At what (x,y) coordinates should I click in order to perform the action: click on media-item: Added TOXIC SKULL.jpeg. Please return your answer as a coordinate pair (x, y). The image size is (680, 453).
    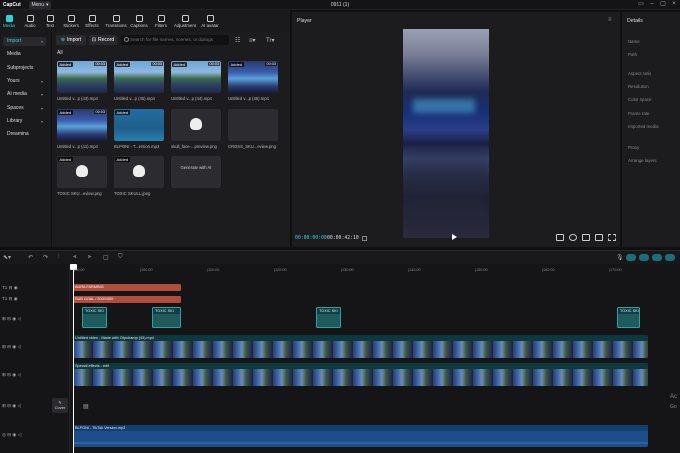
    Looking at the image, I should click on (141, 176).